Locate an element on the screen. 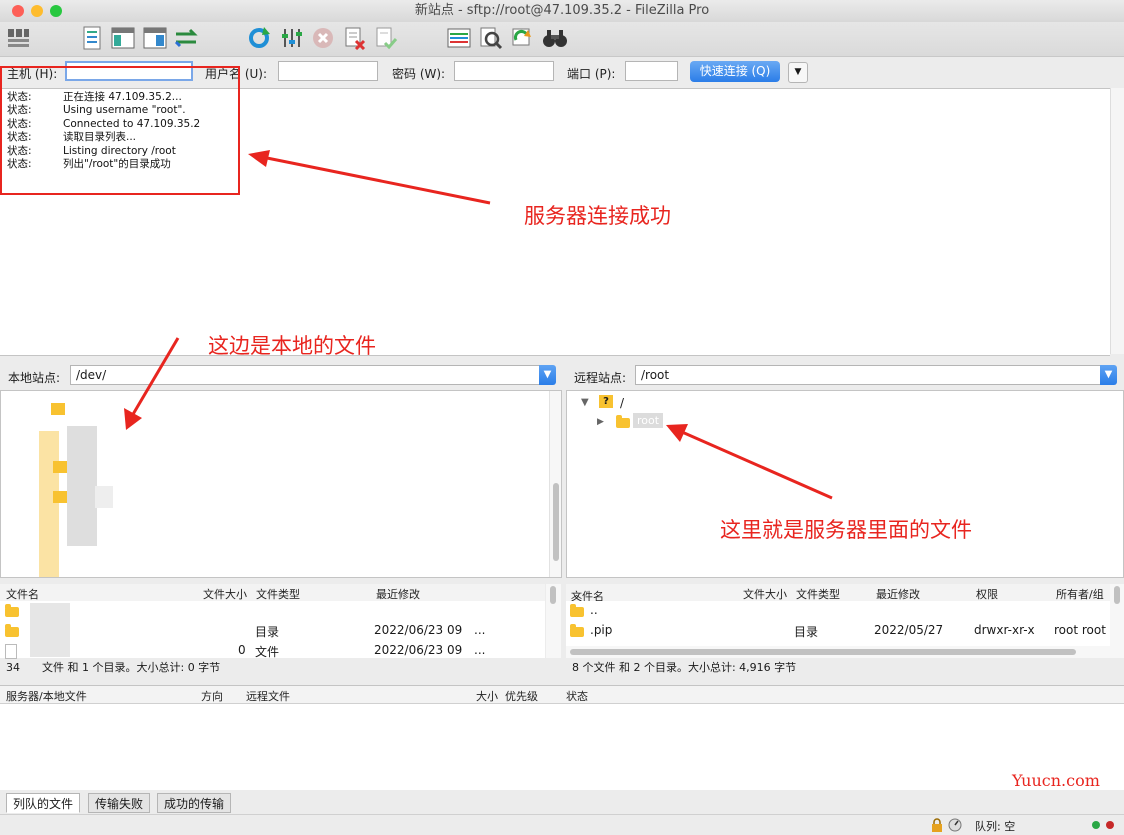 The height and width of the screenshot is (835, 1124). port-input is located at coordinates (651, 71).